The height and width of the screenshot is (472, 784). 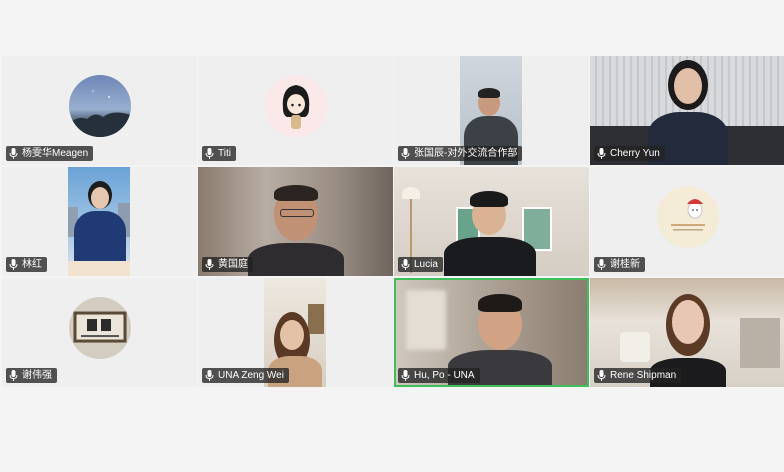 I want to click on participant-tile-10: UNA Zeng Wei, so click(x=295, y=332).